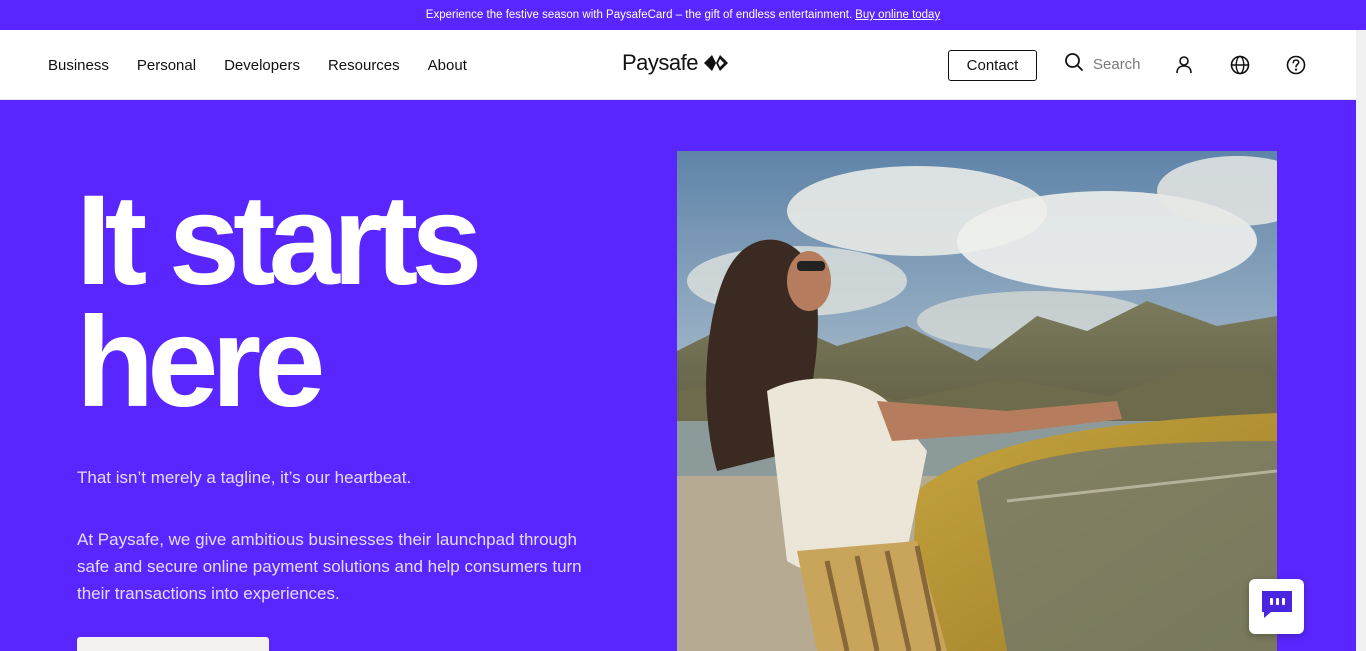 The image size is (1366, 651). What do you see at coordinates (447, 65) in the screenshot?
I see `nav-item-about: About` at bounding box center [447, 65].